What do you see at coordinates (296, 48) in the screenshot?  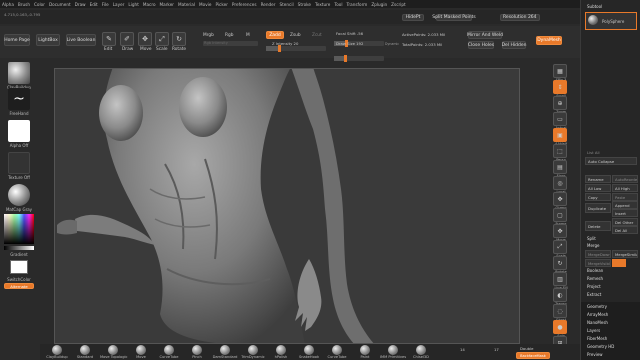 I see `z-intensity-slider` at bounding box center [296, 48].